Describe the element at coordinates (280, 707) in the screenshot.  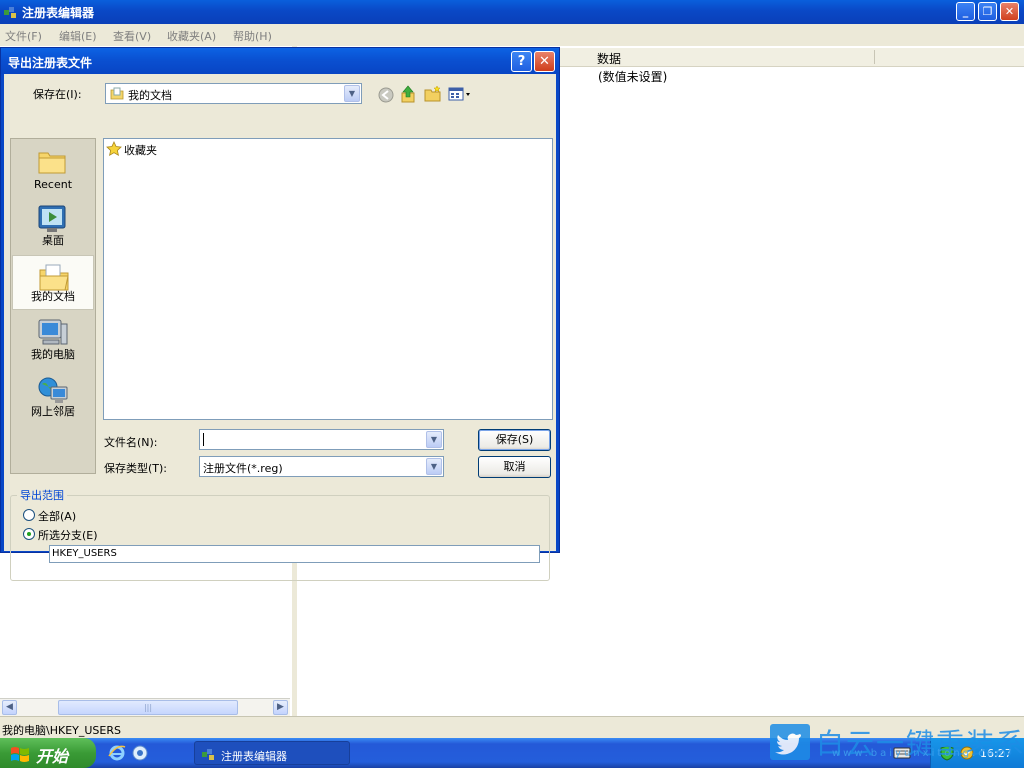
I see `scroll-right-button: ▶` at that location.